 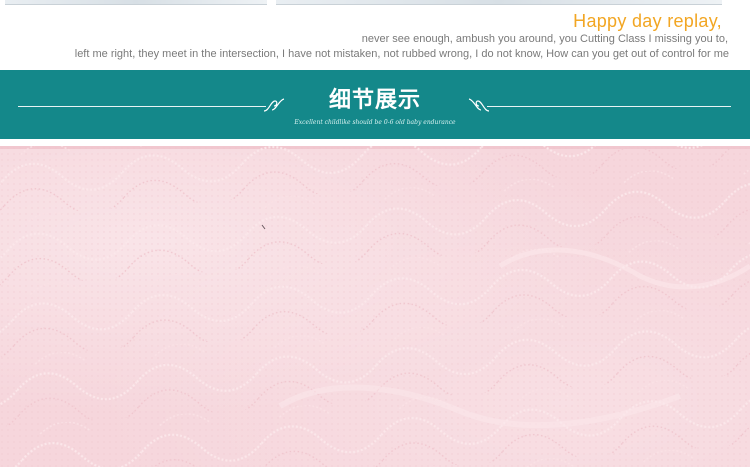 What do you see at coordinates (609, 106) in the screenshot?
I see `banner-divider-right` at bounding box center [609, 106].